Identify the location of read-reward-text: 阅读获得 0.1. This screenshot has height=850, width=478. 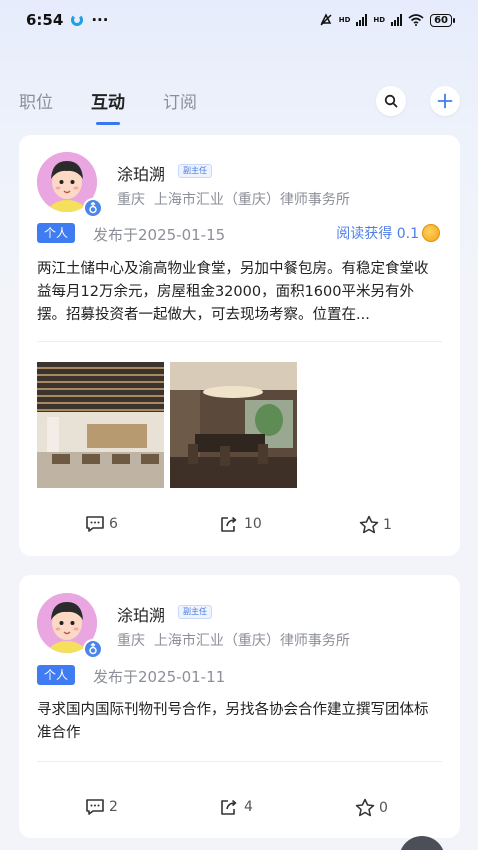
(377, 234).